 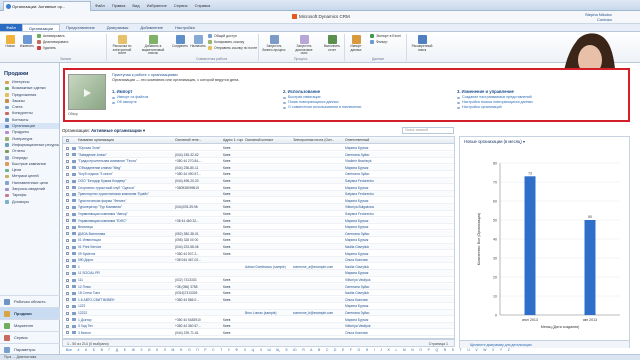 What do you see at coordinates (125, 161) in the screenshot?
I see `table-cell: "Градостроительная компания "Тесла"` at bounding box center [125, 161].